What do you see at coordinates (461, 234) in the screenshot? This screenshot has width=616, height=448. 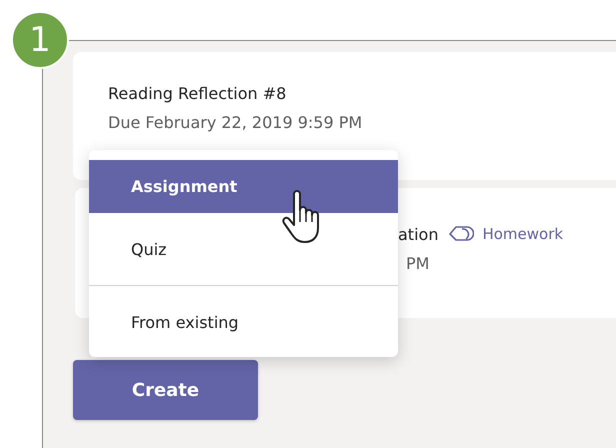 I see `tag-icon` at bounding box center [461, 234].